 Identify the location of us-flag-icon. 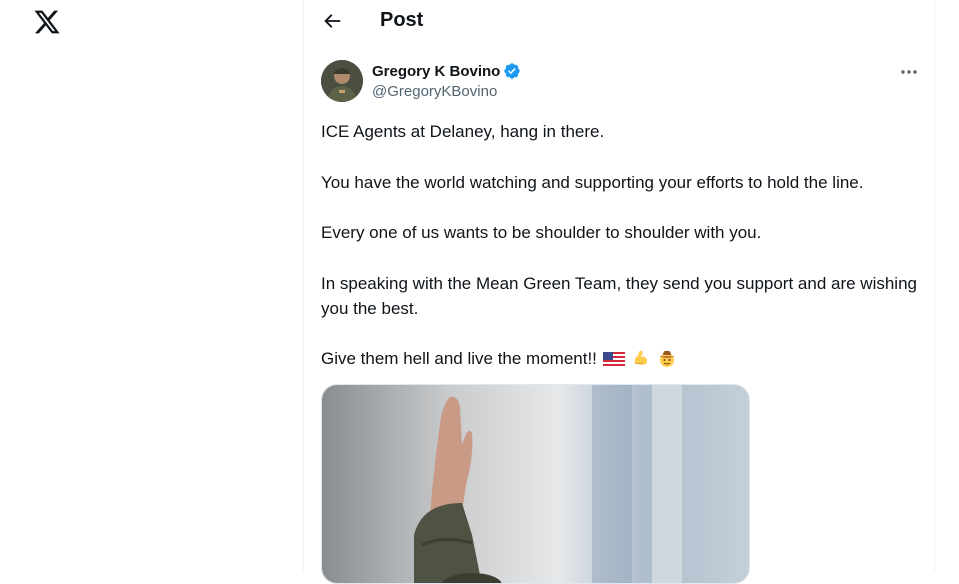
(613, 359).